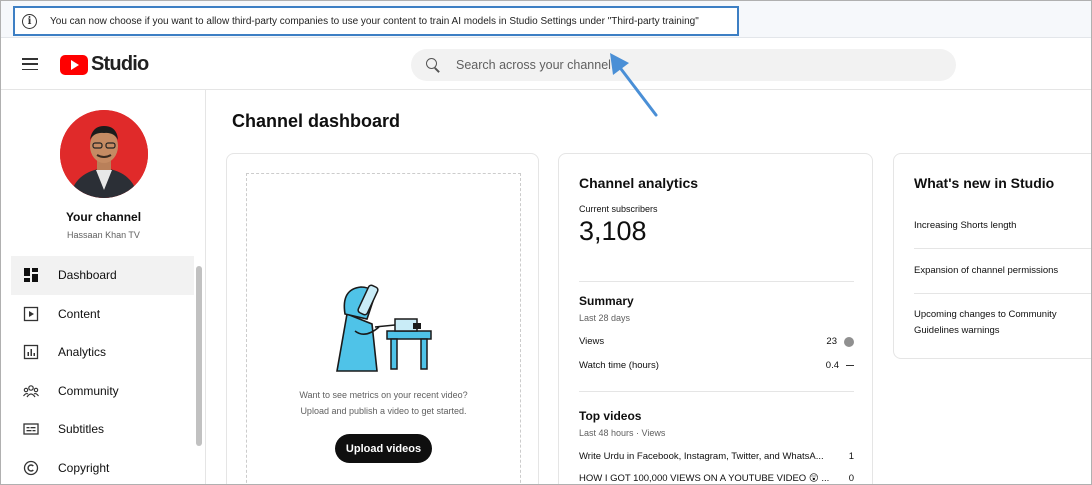 The width and height of the screenshot is (1092, 485). What do you see at coordinates (1002, 226) in the screenshot?
I see `news-item: Increasing Shorts length` at bounding box center [1002, 226].